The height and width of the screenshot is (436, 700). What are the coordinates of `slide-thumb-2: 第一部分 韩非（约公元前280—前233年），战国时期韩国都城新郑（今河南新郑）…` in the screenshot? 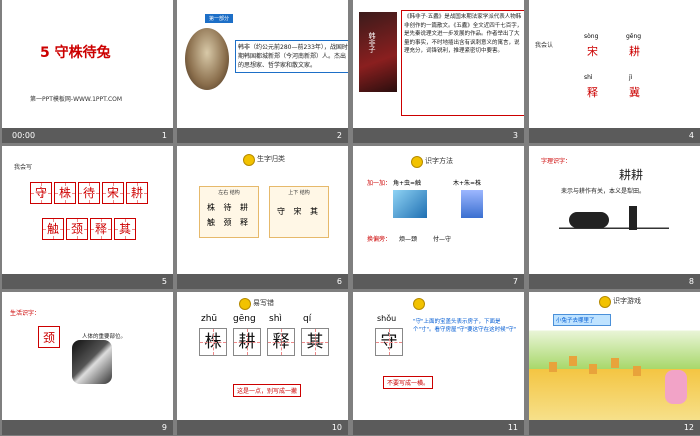 It's located at (263, 72).